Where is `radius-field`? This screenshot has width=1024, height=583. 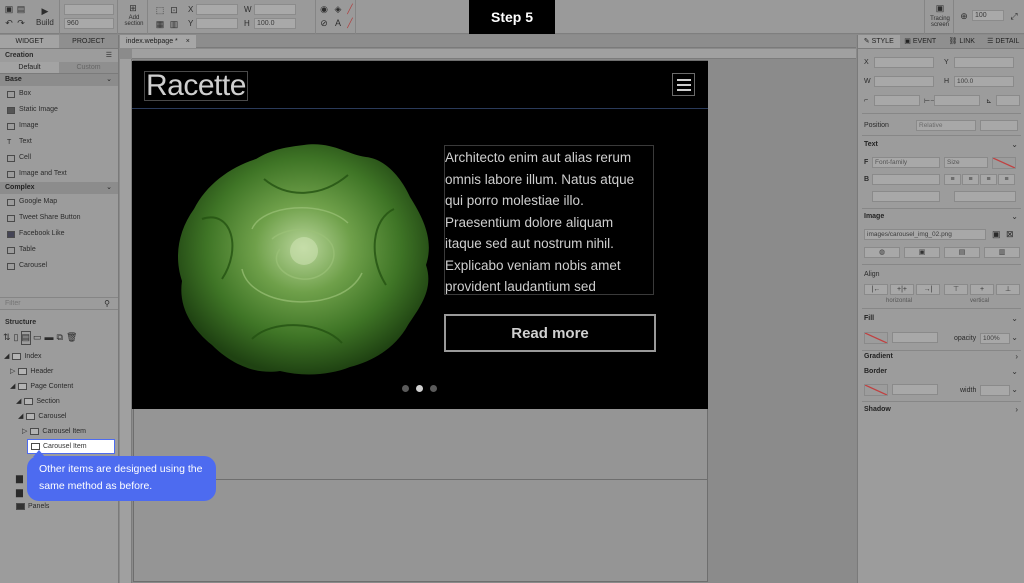 radius-field is located at coordinates (897, 100).